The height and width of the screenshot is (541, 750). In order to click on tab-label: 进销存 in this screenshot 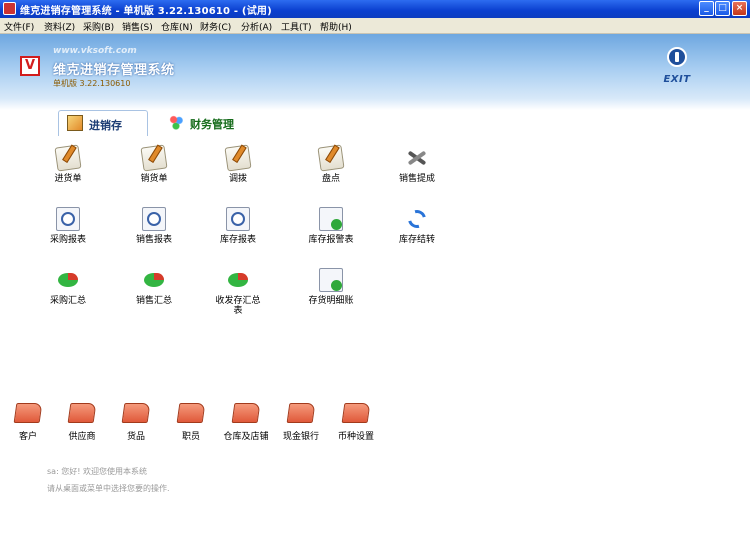, I will do `click(105, 125)`.